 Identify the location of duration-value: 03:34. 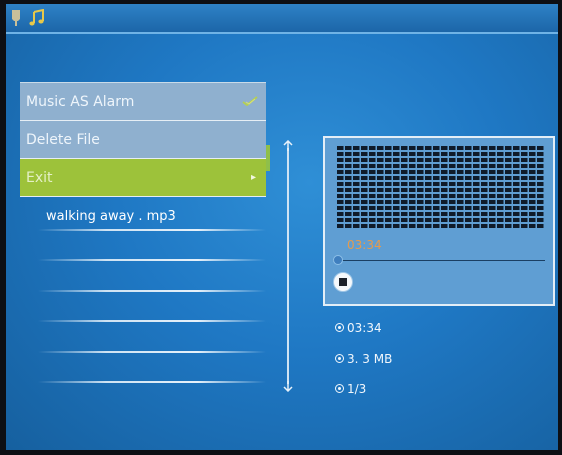
(364, 328).